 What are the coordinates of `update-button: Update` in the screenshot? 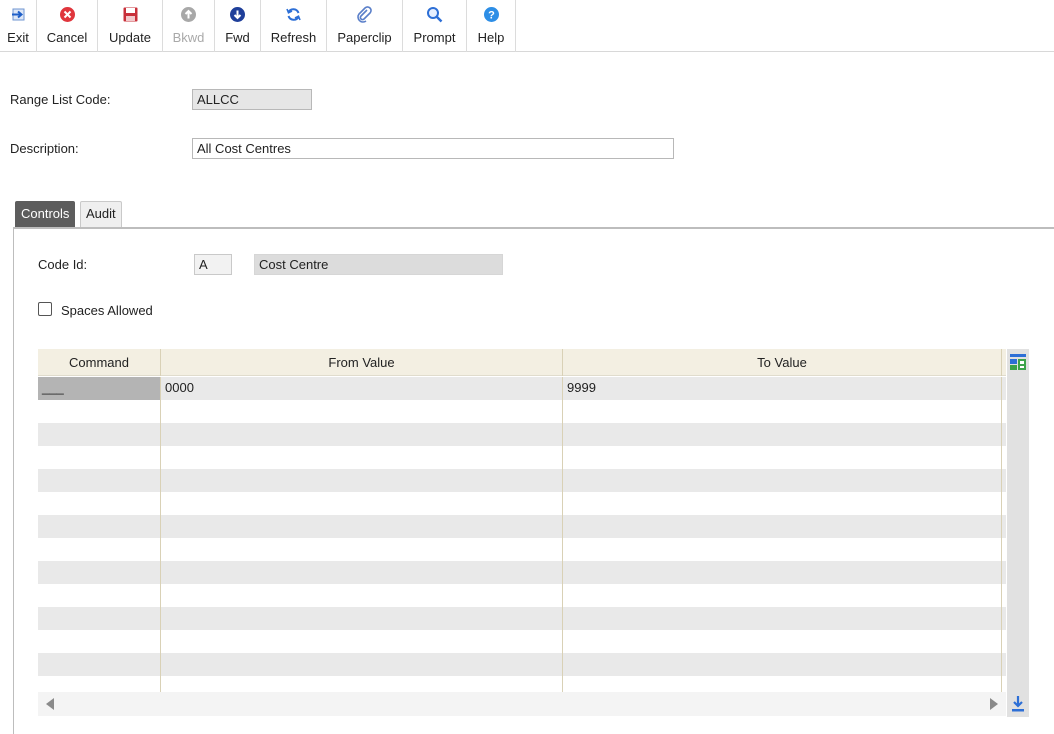 It's located at (130, 26).